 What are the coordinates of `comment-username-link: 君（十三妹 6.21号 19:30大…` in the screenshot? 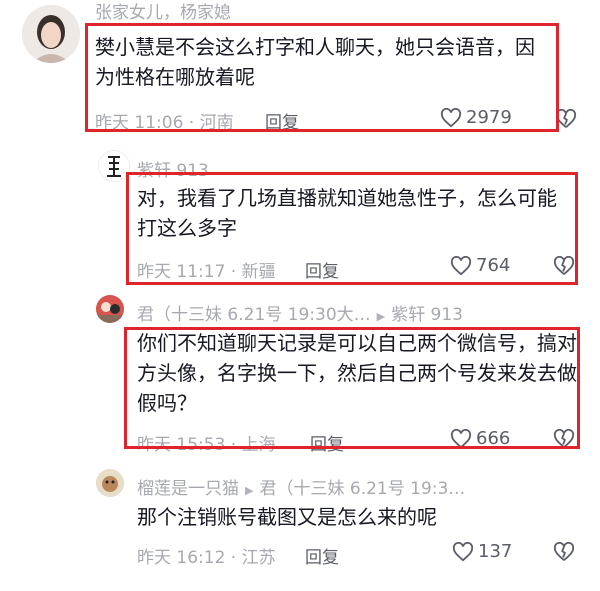 It's located at (254, 315).